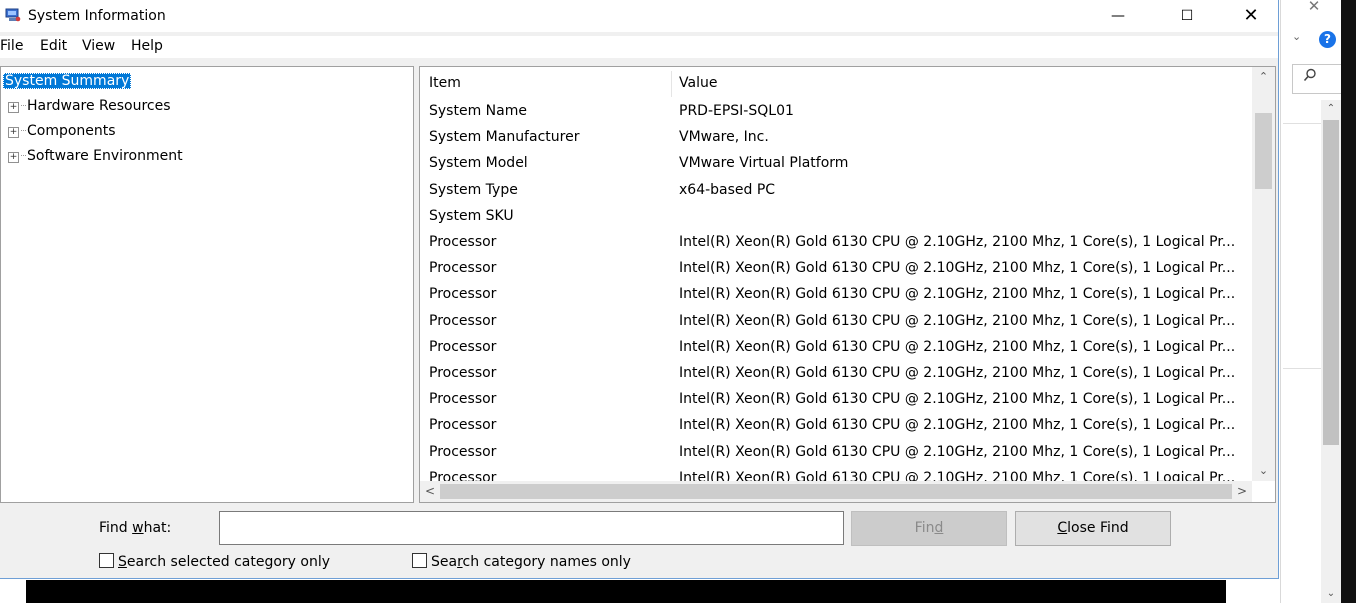 Image resolution: width=1356 pixels, height=603 pixels. I want to click on background-close-icon: ✕, so click(1314, 8).